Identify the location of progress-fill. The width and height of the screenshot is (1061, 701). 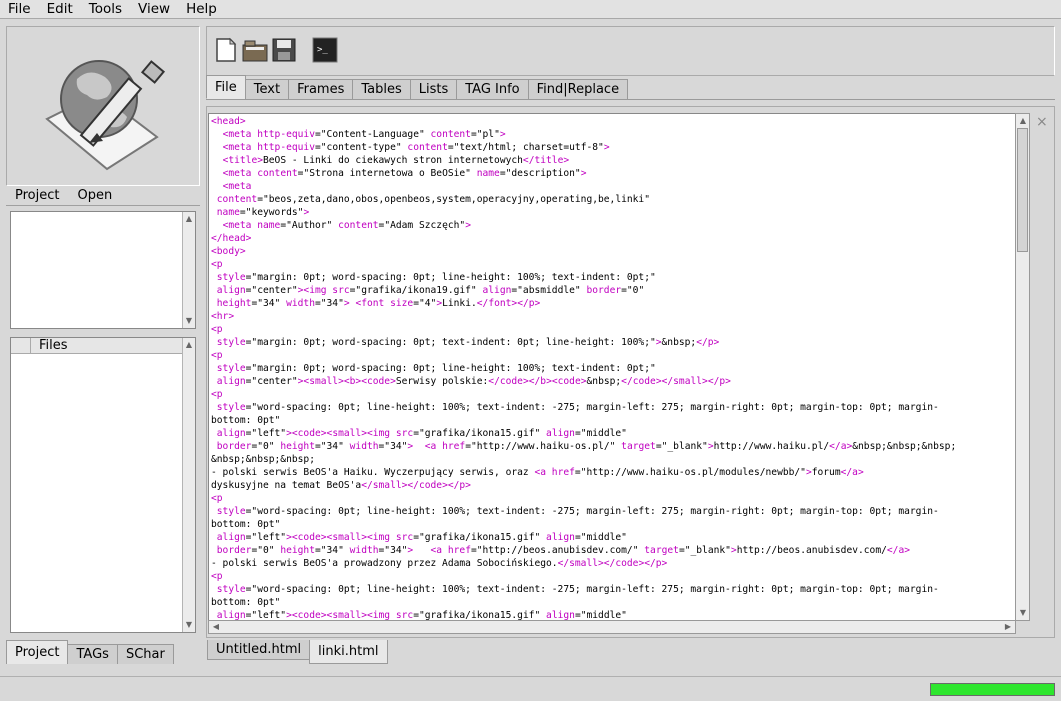
(992, 689).